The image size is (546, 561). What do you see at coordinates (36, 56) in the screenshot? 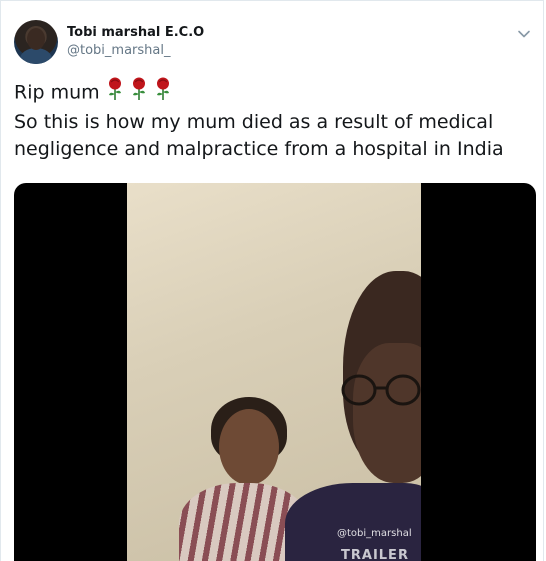
I see `avatar-body-shape` at bounding box center [36, 56].